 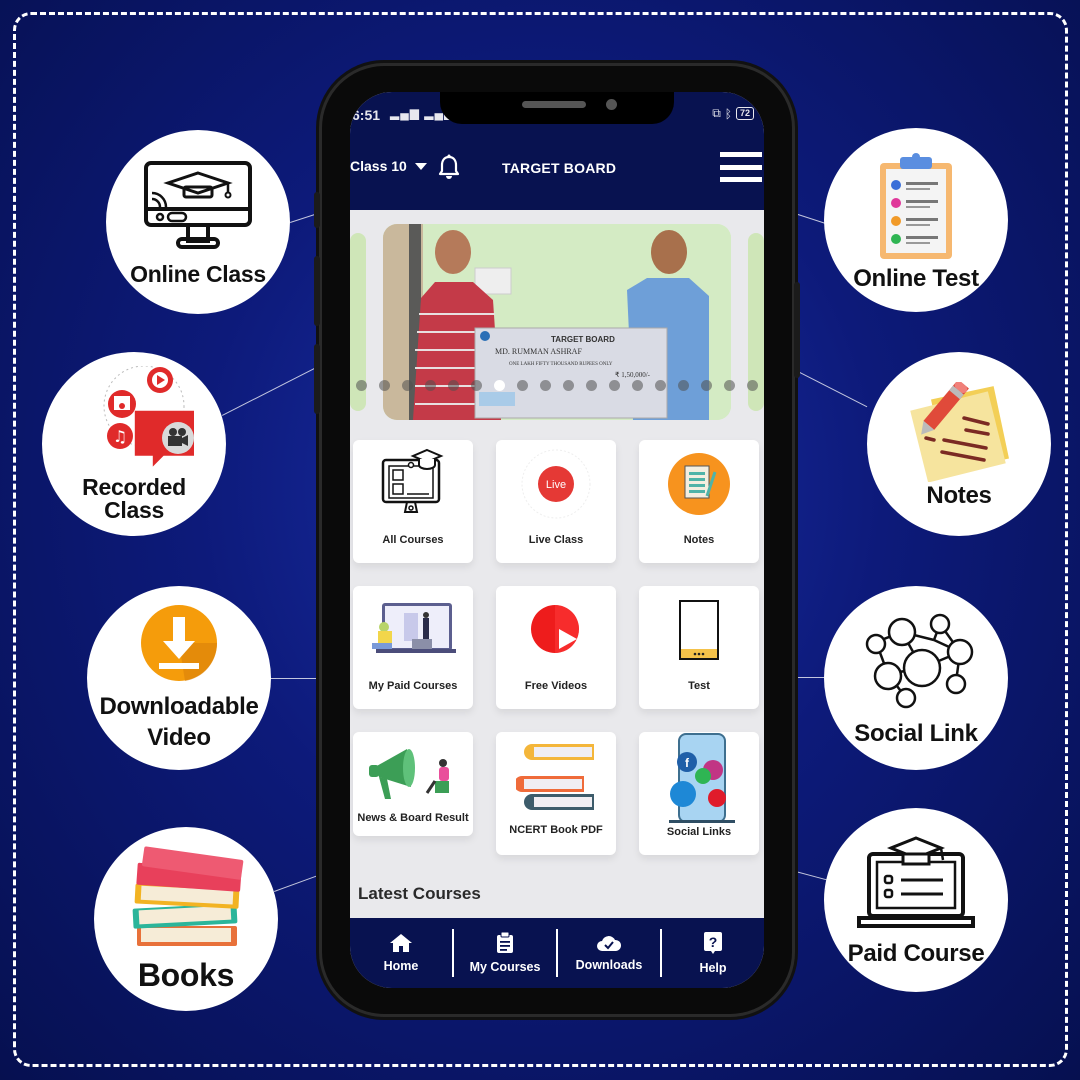 I want to click on tile-news-board-result: News & Board Result, so click(x=413, y=784).